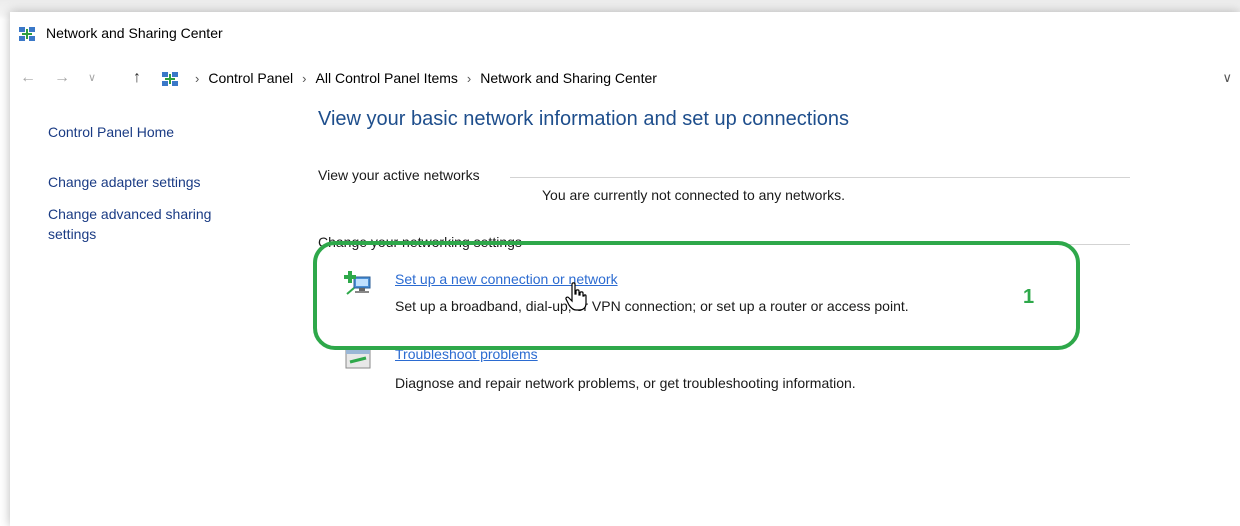  What do you see at coordinates (1029, 297) in the screenshot?
I see `annotation-step-number: 1` at bounding box center [1029, 297].